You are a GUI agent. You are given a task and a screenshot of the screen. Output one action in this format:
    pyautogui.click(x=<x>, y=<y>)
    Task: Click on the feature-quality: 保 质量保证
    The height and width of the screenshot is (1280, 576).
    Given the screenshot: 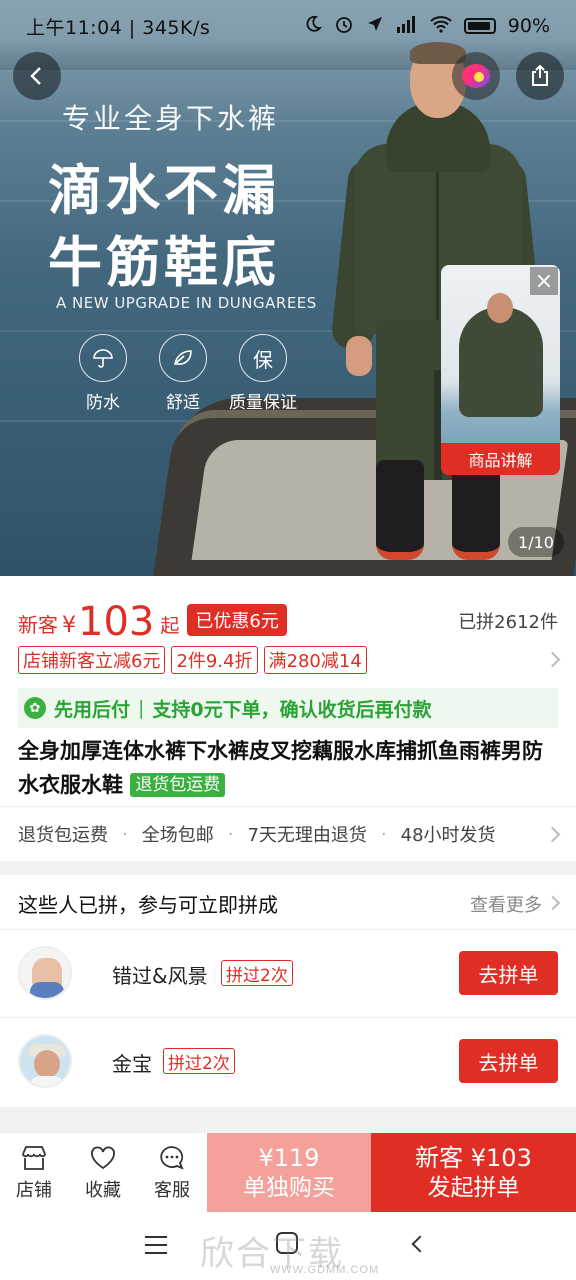 What is the action you would take?
    pyautogui.click(x=263, y=373)
    